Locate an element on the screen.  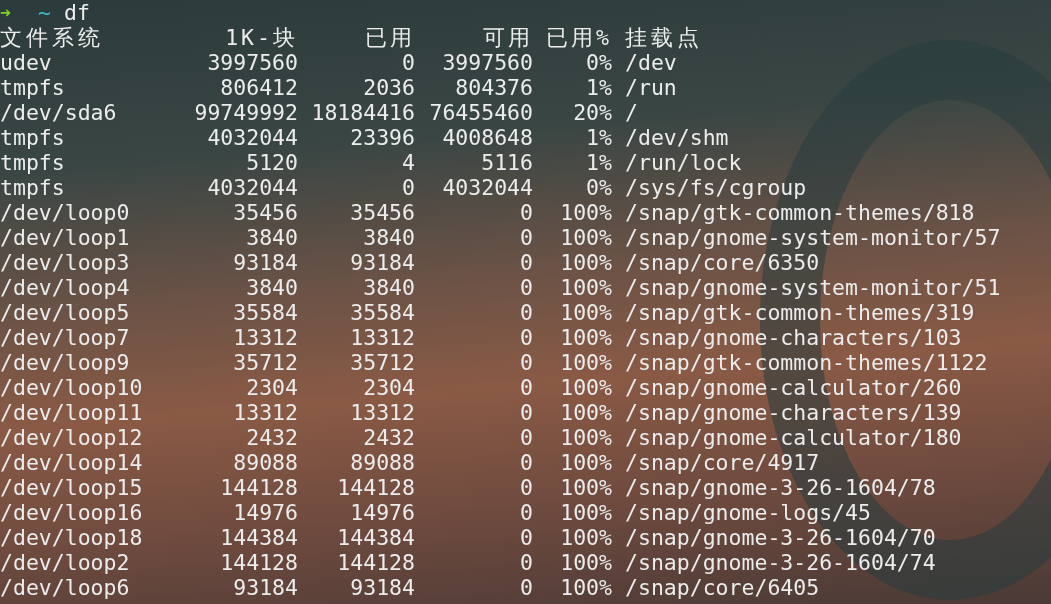
mount-point-cell-text: /snap/core/4917 is located at coordinates (722, 462).